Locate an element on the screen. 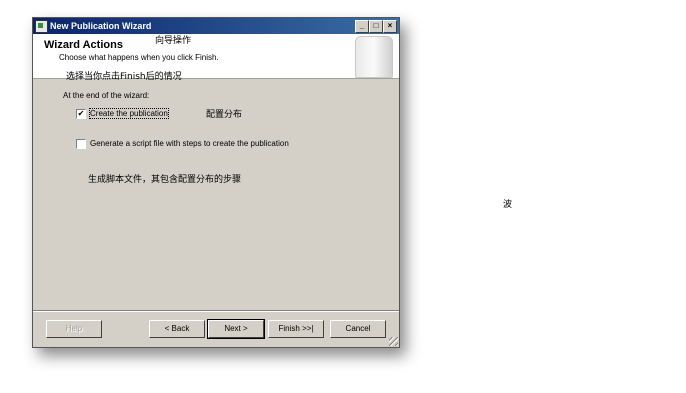 This screenshot has width=686, height=393. title-bar: New Publication Wizard _ □ × is located at coordinates (216, 26).